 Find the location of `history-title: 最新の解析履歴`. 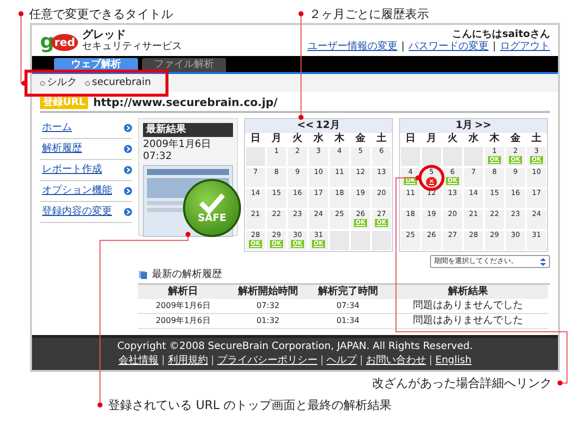

history-title: 最新の解析履歴 is located at coordinates (187, 274).